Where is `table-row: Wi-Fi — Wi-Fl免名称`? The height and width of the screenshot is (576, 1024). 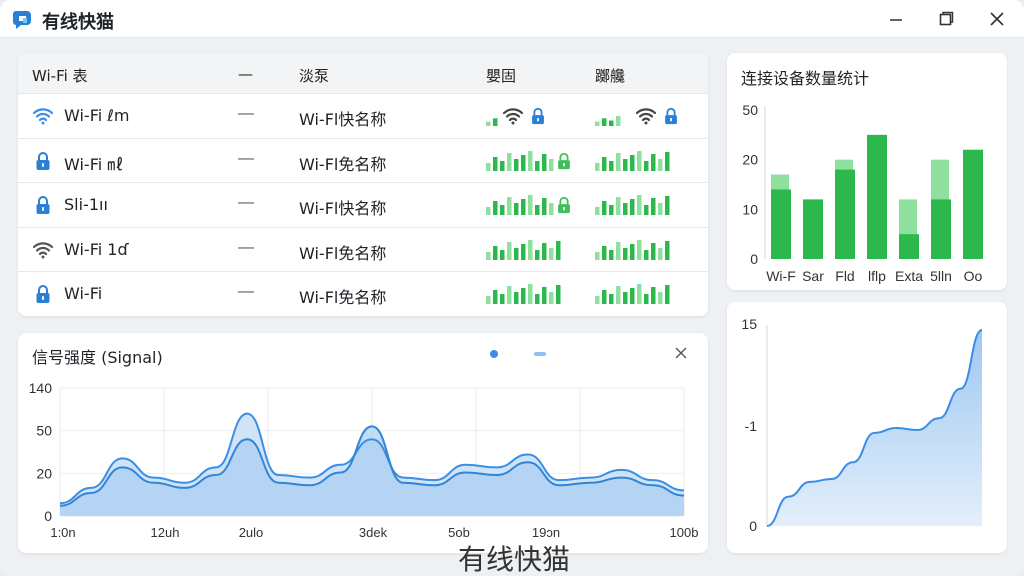 table-row: Wi-Fi — Wi-Fl免名称 is located at coordinates (363, 293).